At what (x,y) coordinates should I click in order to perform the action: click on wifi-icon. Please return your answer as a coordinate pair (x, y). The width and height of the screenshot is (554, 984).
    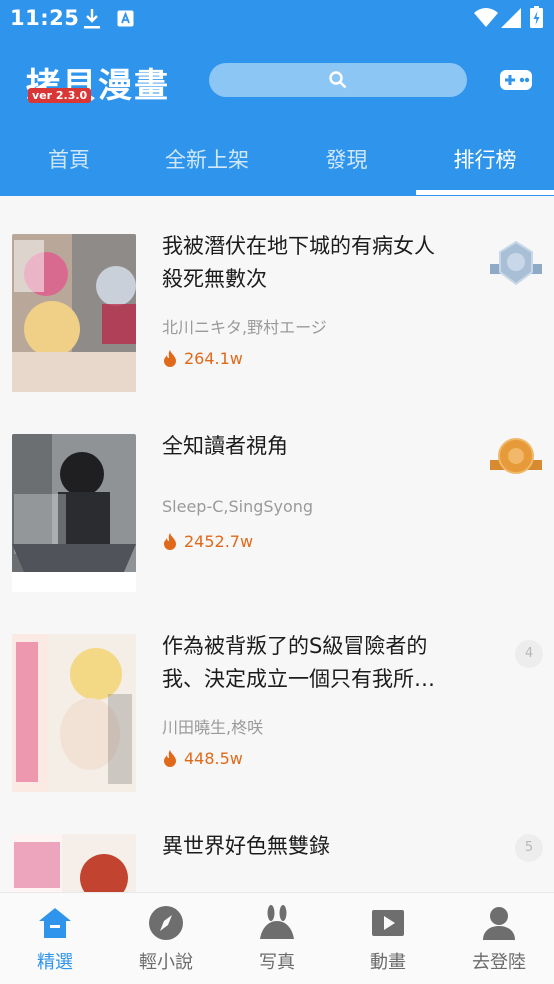
    Looking at the image, I should click on (486, 17).